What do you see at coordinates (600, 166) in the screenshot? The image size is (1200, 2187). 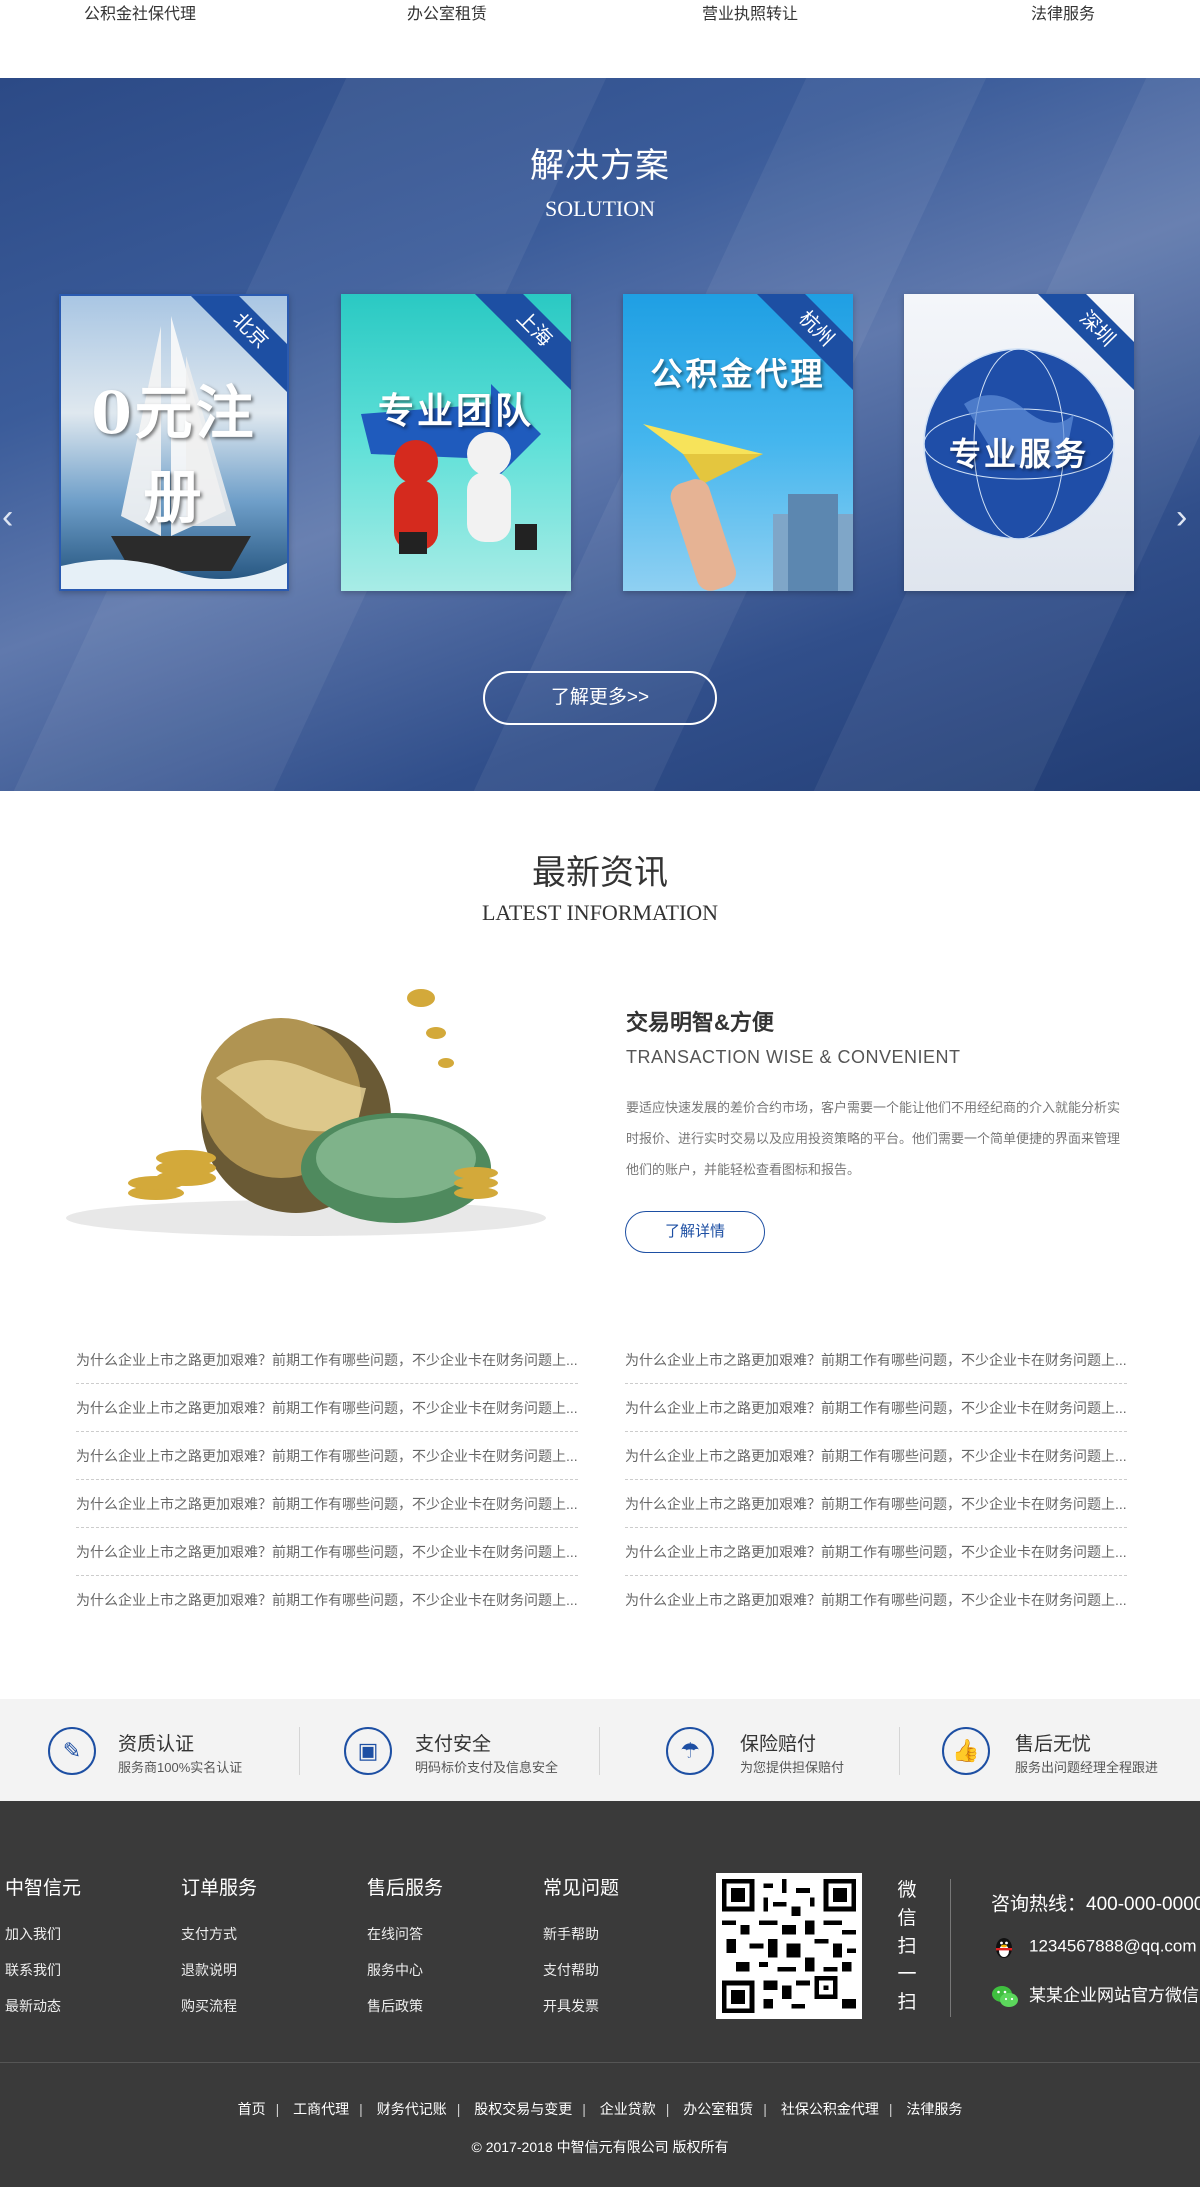 I see `solution-title: 解决方案` at bounding box center [600, 166].